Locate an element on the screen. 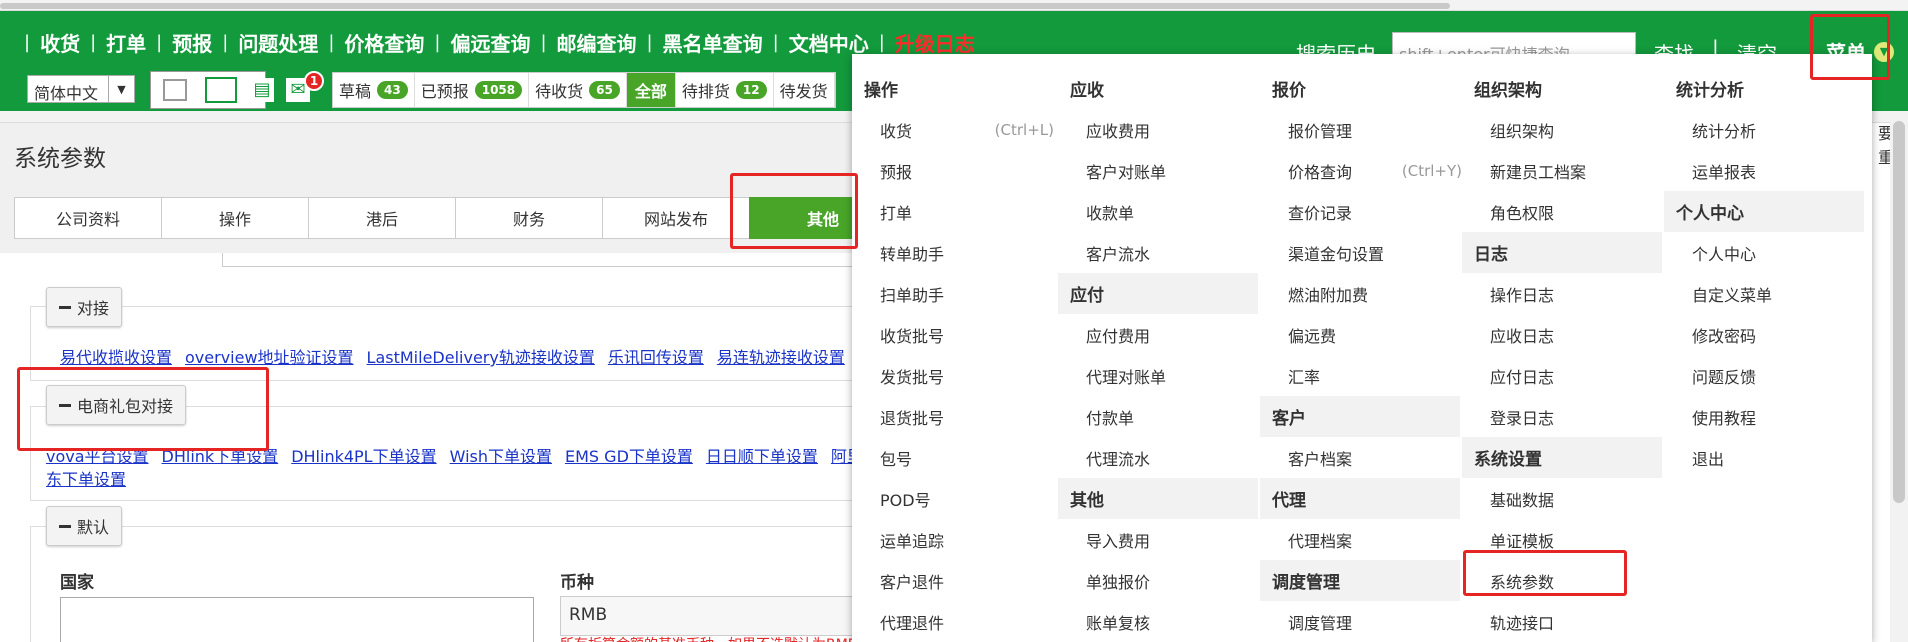 Image resolution: width=1908 pixels, height=642 pixels. menu-item: 收货批号 is located at coordinates (952, 334).